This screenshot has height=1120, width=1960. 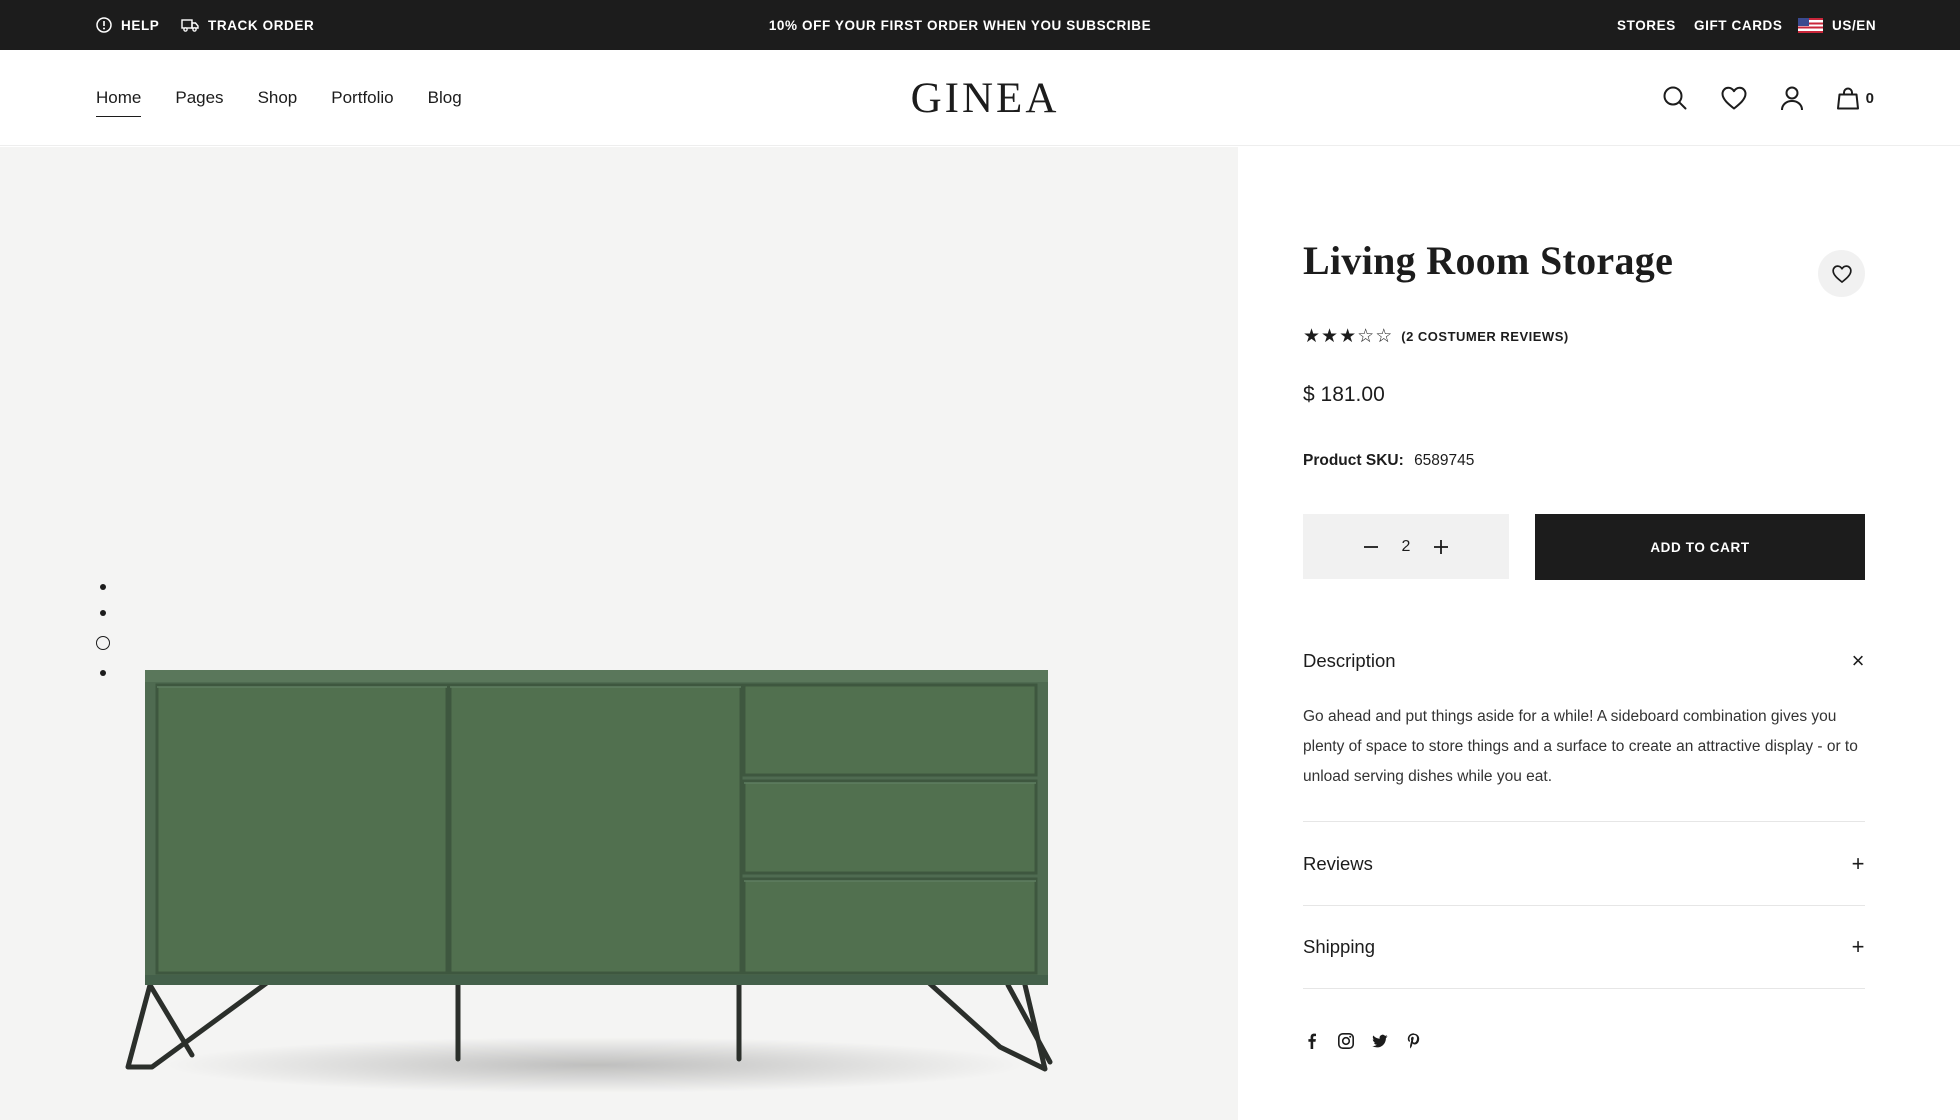 I want to click on nav-home: Home, so click(x=119, y=99).